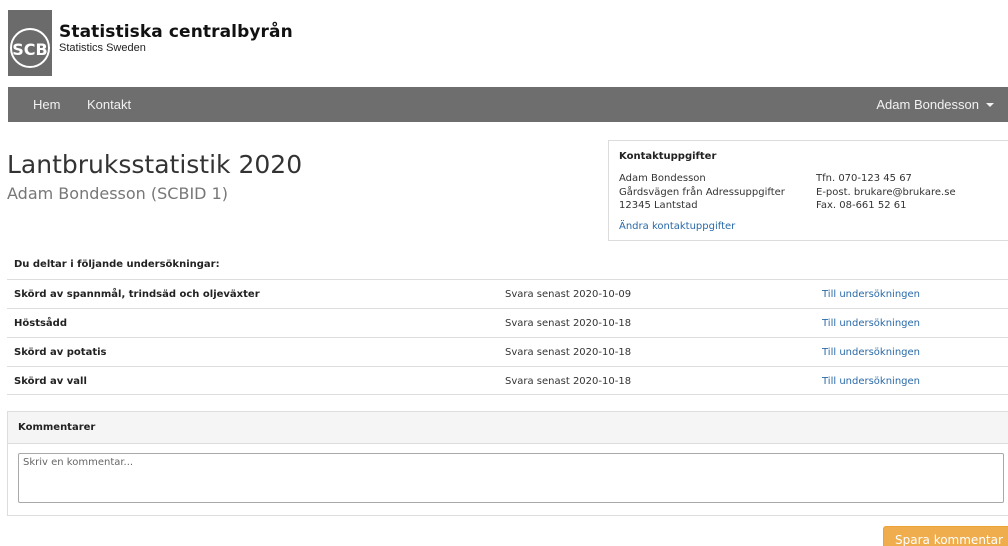 Image resolution: width=1008 pixels, height=546 pixels. Describe the element at coordinates (511, 478) in the screenshot. I see `comment-input` at that location.